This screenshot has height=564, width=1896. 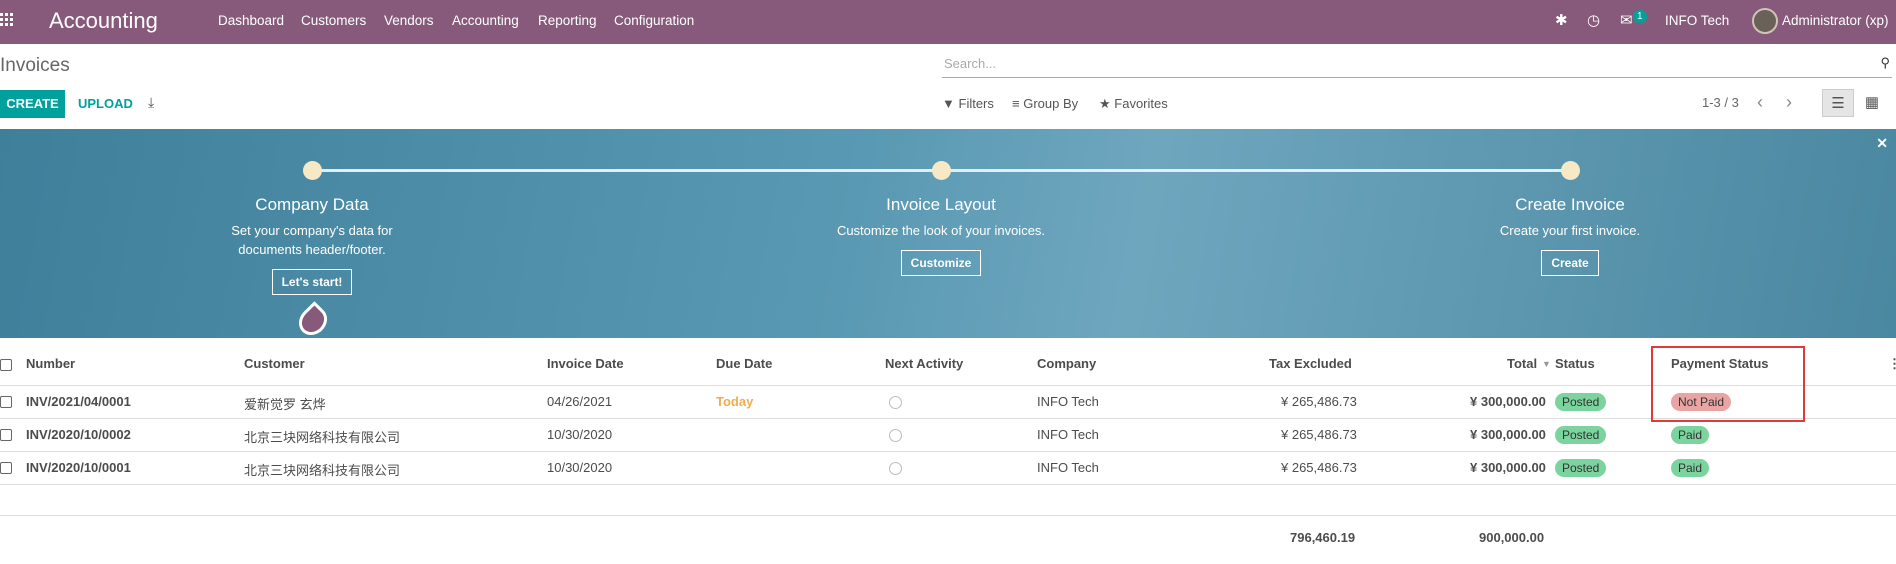 I want to click on cell-invoice-date: 04/26/2021, so click(x=580, y=401).